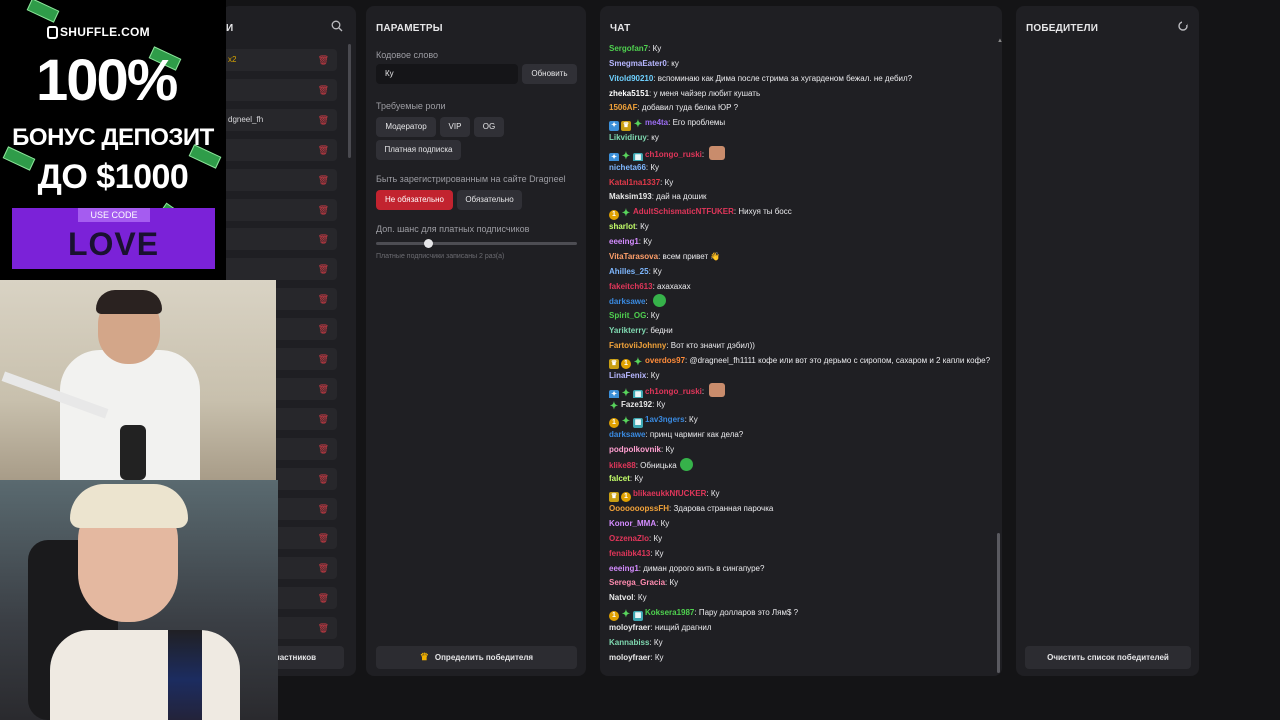  I want to click on participant-name: dgneel_fh, so click(246, 119).